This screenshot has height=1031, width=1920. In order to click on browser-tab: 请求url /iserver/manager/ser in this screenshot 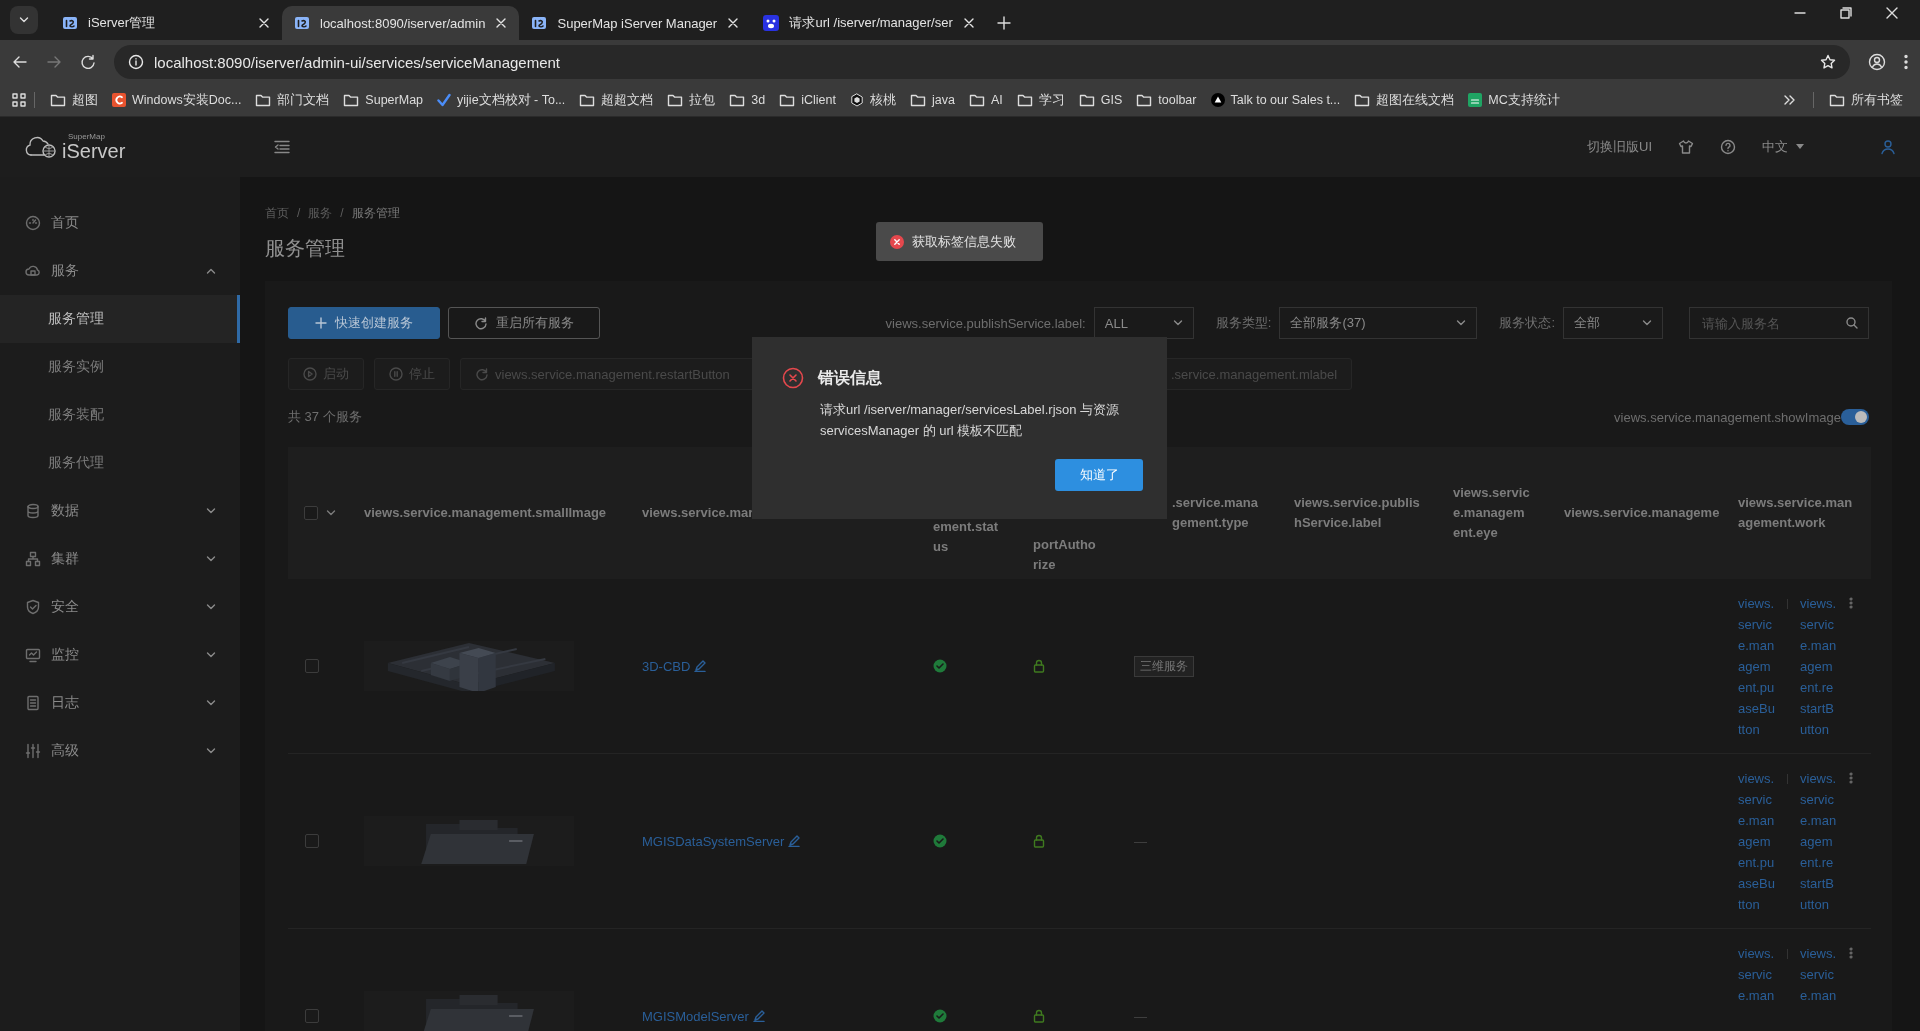, I will do `click(869, 23)`.